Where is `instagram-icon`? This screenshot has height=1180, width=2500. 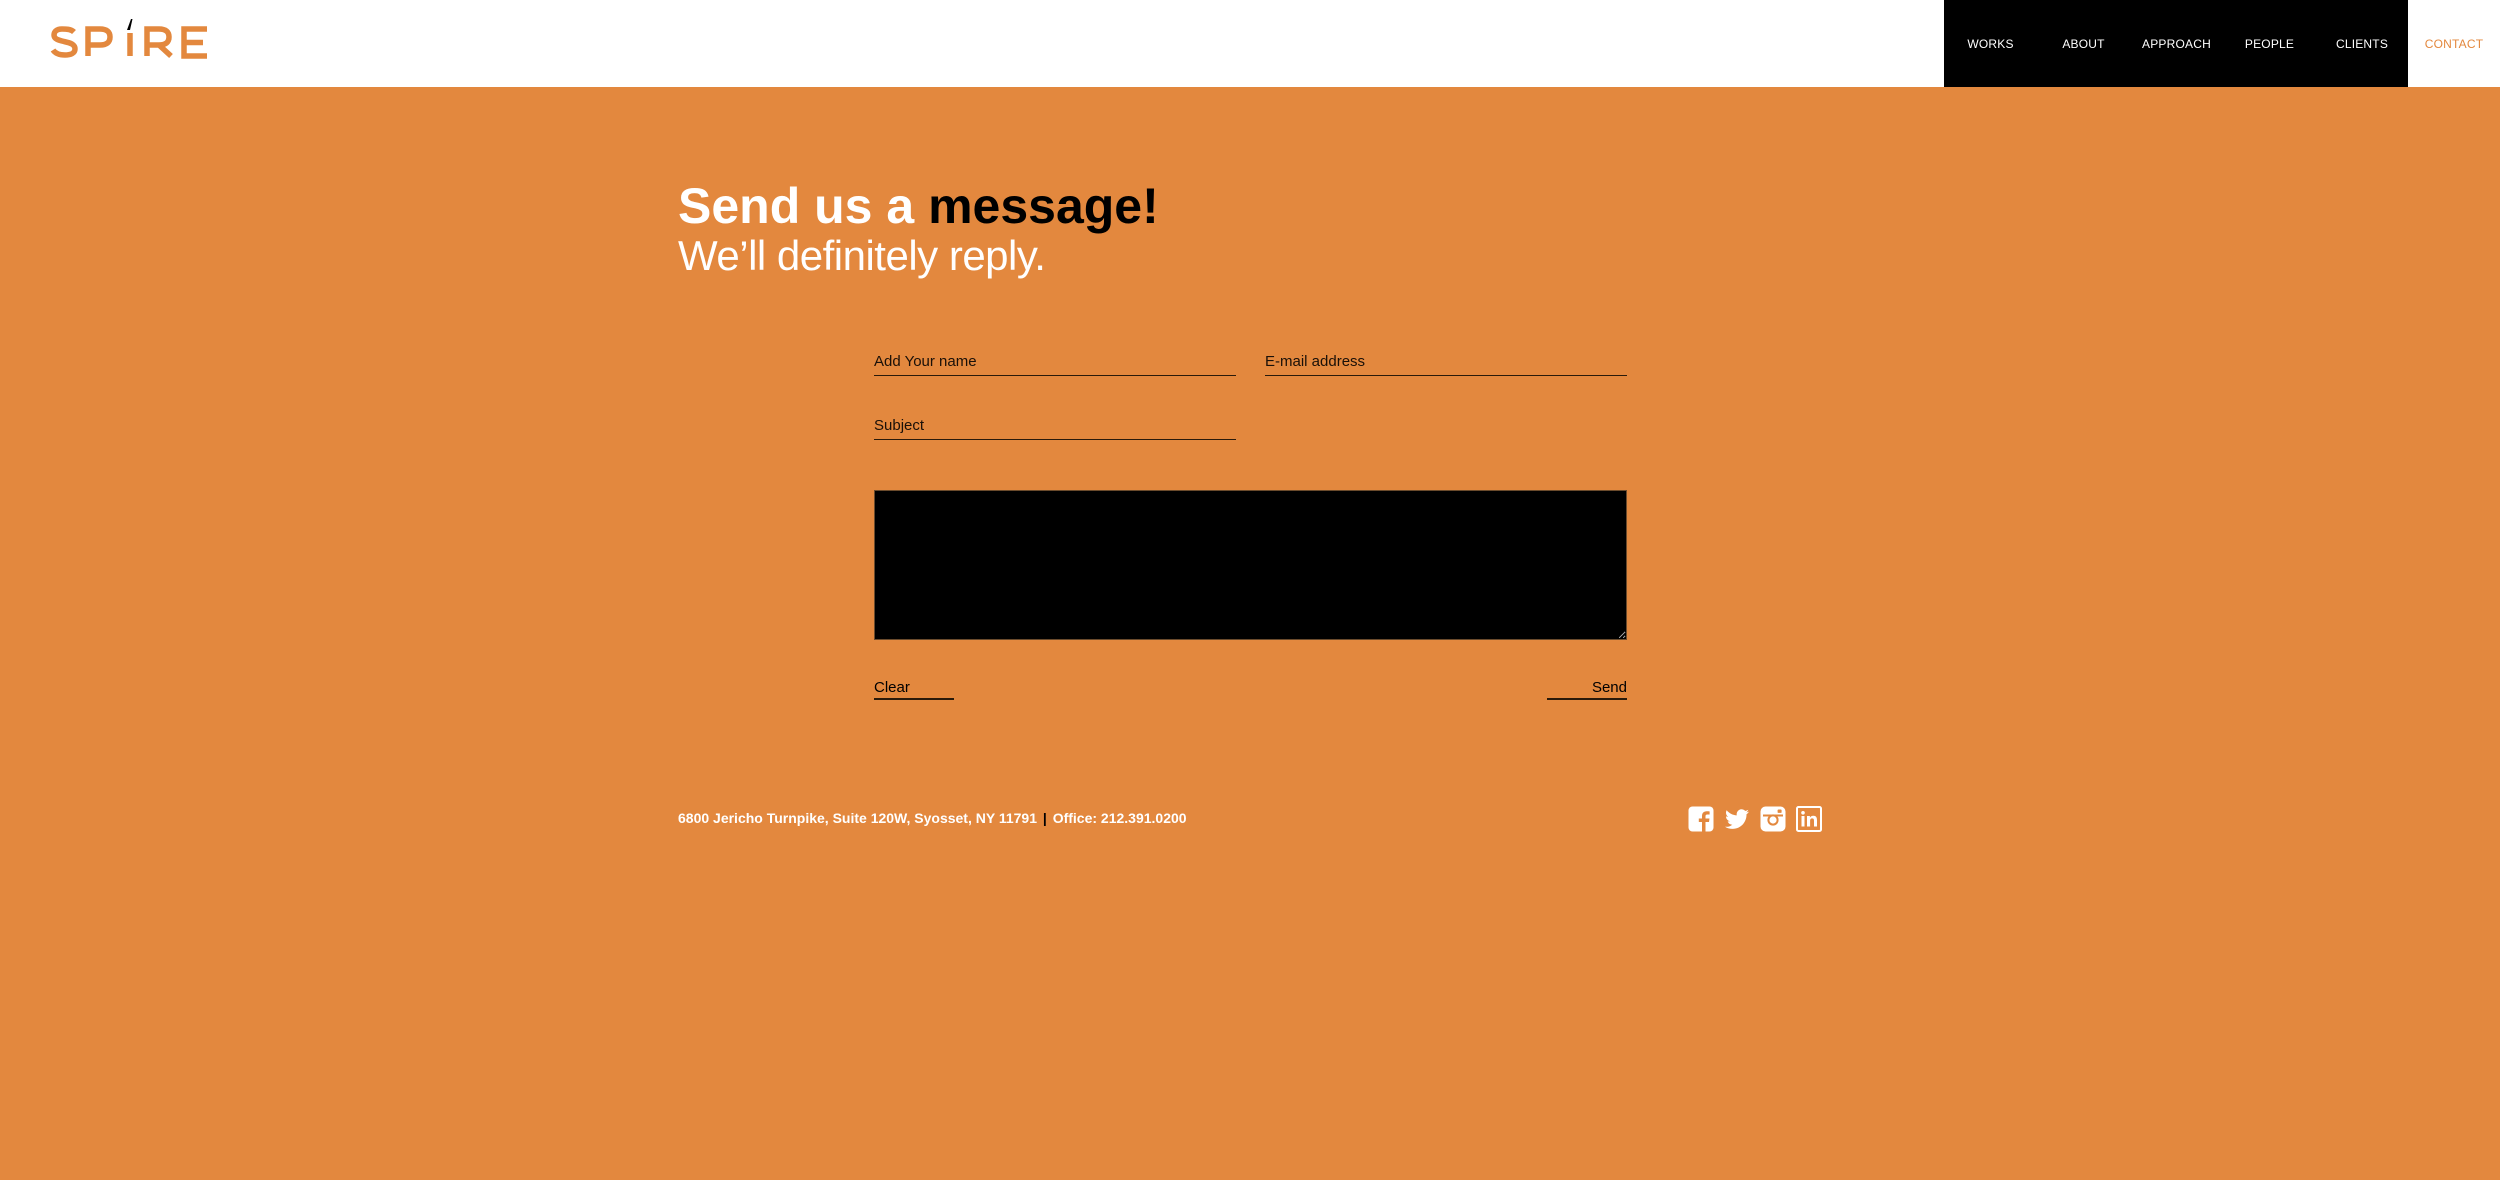
instagram-icon is located at coordinates (1773, 819).